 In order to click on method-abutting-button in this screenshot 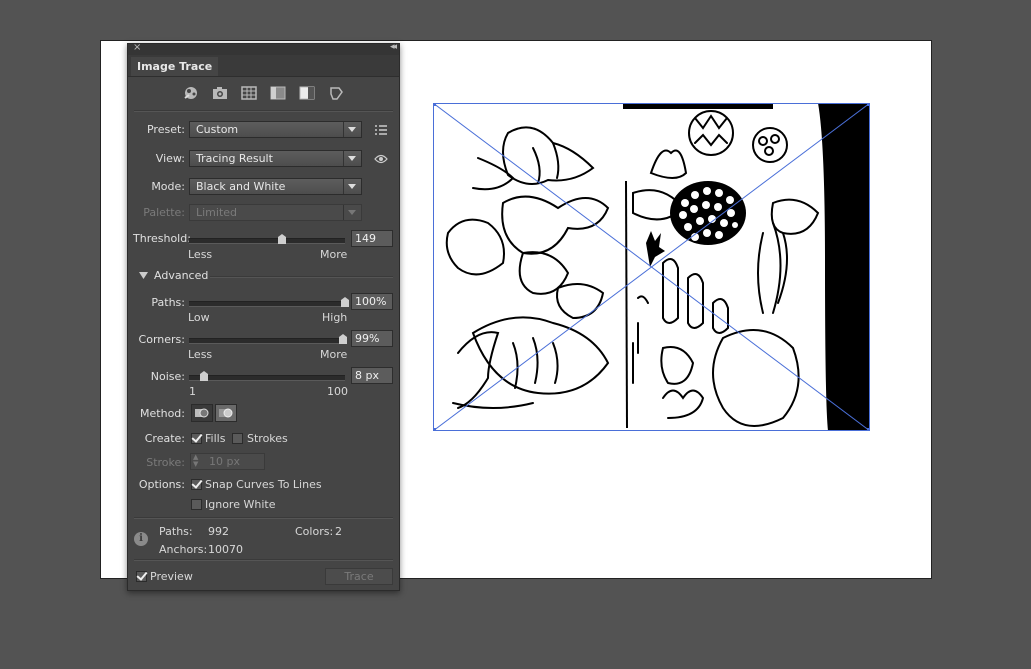, I will do `click(202, 413)`.